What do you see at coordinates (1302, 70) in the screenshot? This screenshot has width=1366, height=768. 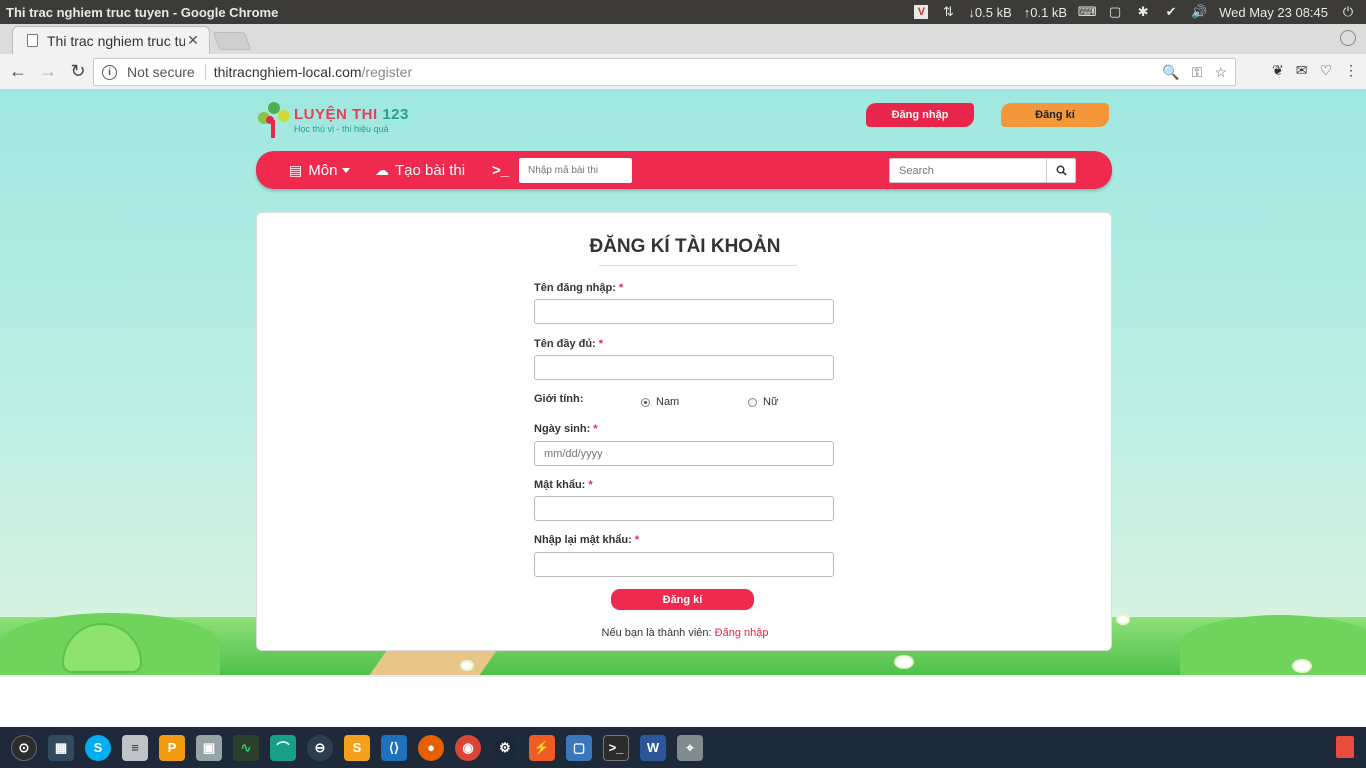 I see `extension-mail-icon: ✉` at bounding box center [1302, 70].